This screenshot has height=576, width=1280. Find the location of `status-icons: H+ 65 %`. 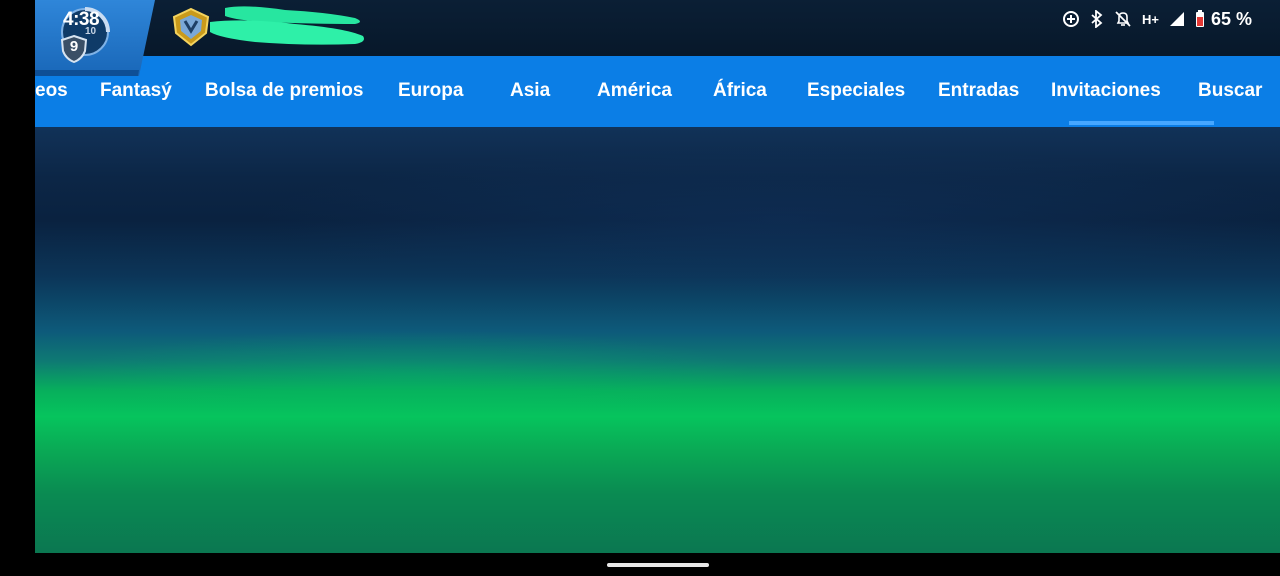

status-icons: H+ 65 % is located at coordinates (1157, 19).